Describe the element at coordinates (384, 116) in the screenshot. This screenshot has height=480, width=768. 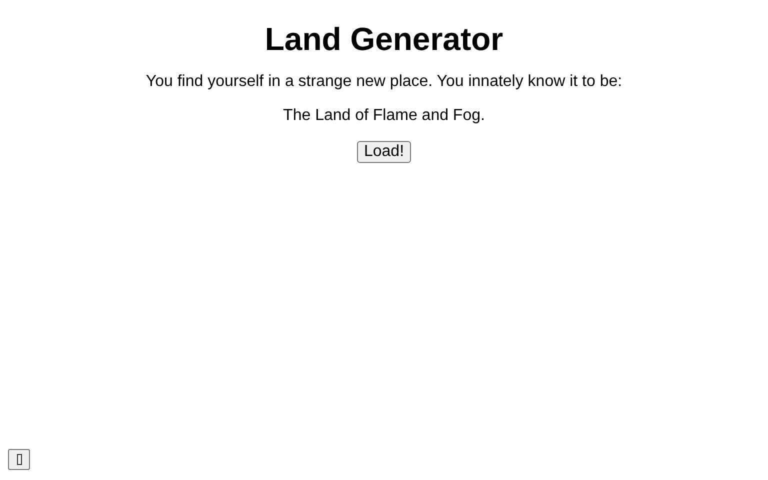
I see `land-name: The Land of Flame and Fog.` at that location.